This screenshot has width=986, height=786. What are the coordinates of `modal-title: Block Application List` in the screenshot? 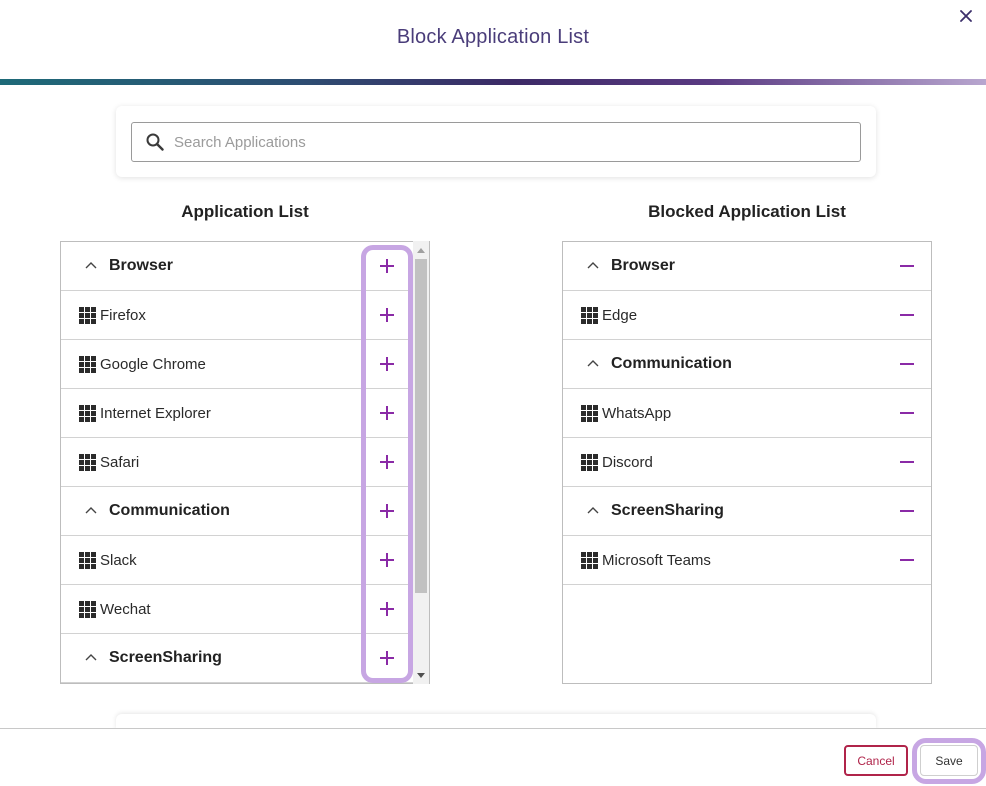 It's located at (493, 37).